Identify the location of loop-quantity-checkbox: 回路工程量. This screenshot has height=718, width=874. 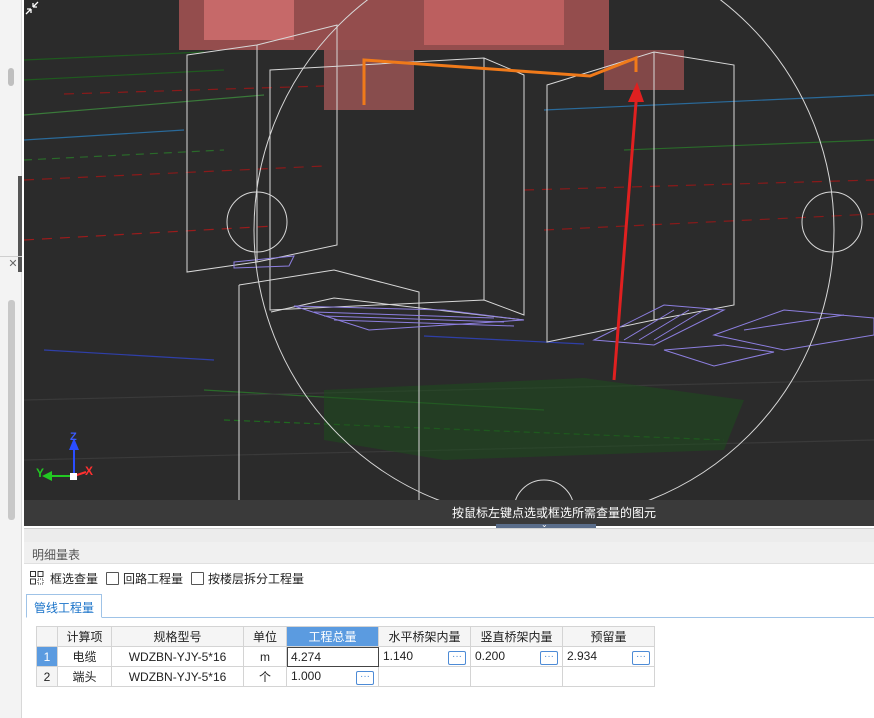
(144, 578).